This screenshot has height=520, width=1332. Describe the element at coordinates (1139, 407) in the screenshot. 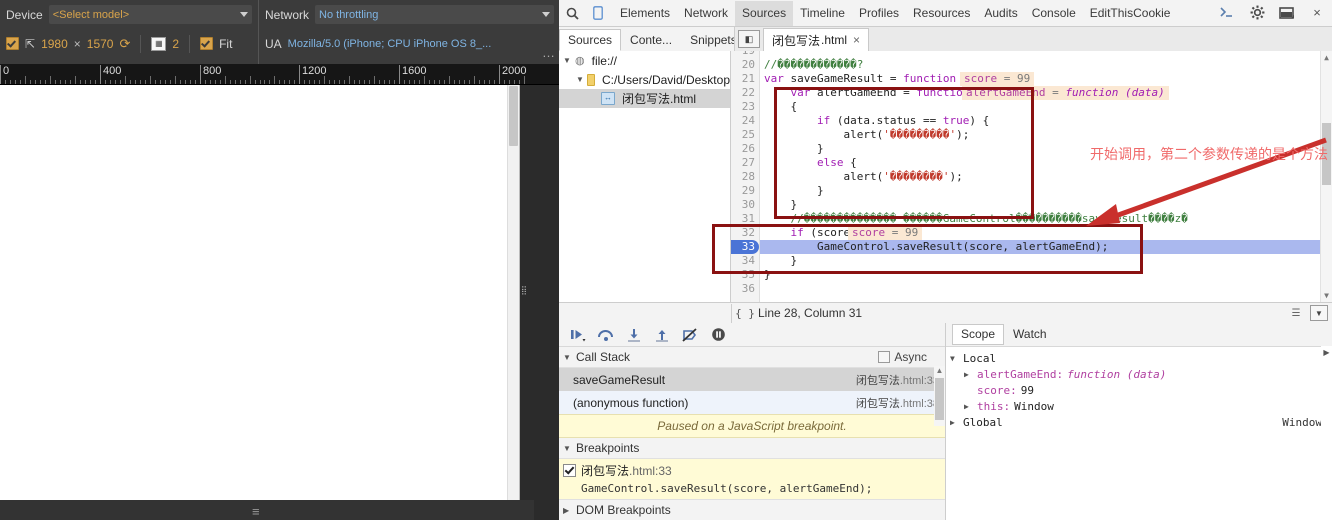

I see `scope-variable-row: ▶ this: Window` at that location.